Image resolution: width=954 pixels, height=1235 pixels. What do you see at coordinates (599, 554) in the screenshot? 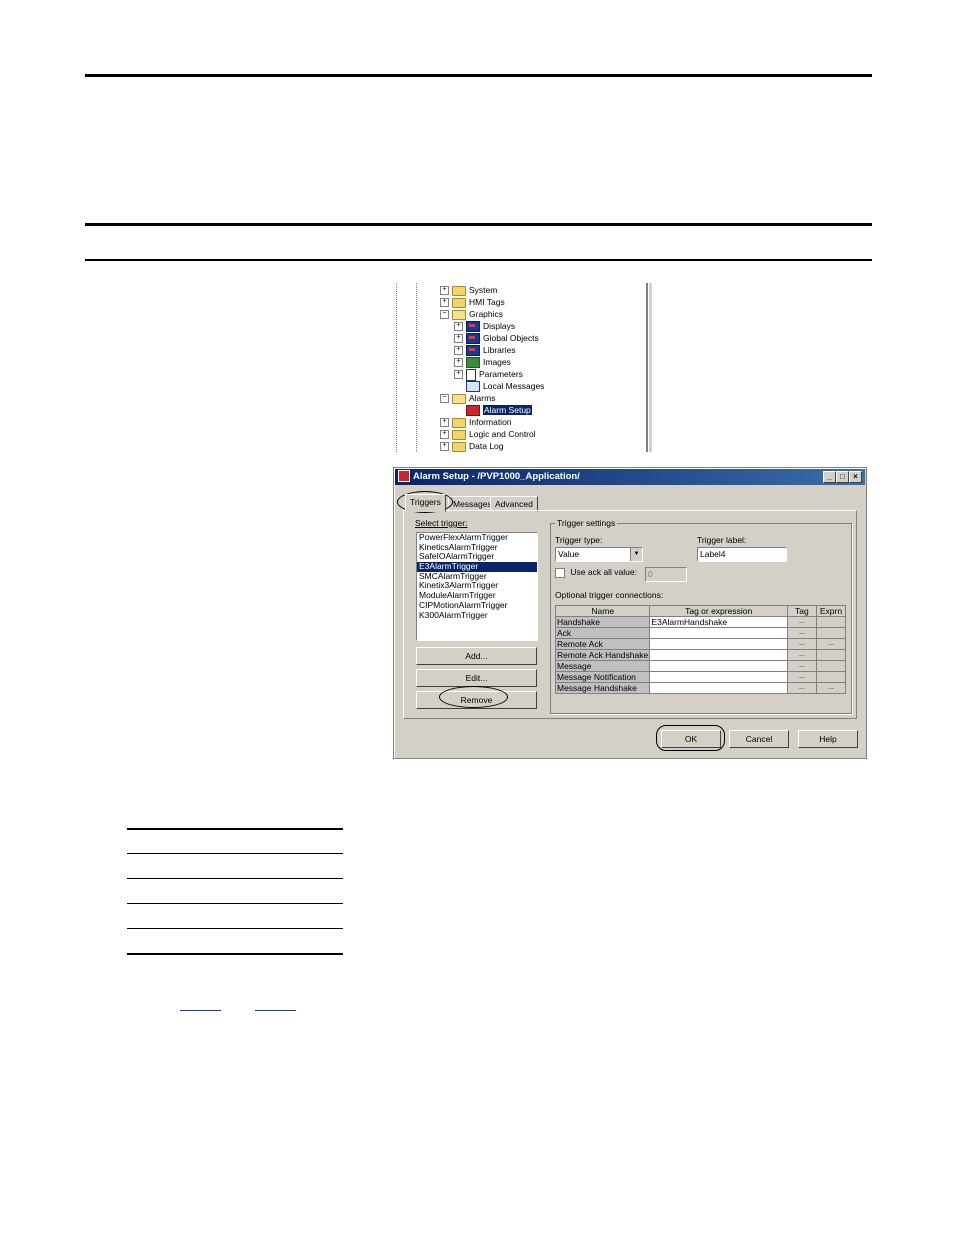
I see `trigger-type-select: Value ▼` at bounding box center [599, 554].